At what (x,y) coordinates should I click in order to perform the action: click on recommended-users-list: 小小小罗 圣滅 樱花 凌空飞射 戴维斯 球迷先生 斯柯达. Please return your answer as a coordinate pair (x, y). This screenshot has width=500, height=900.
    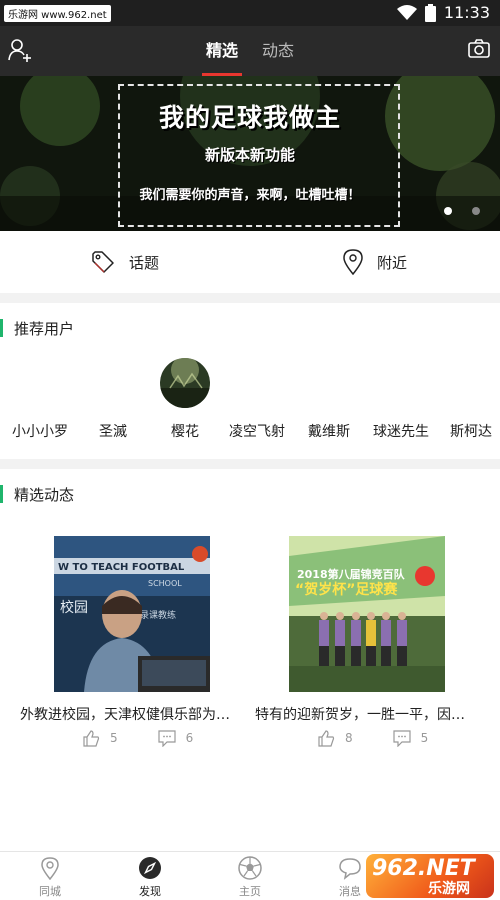
    Looking at the image, I should click on (250, 400).